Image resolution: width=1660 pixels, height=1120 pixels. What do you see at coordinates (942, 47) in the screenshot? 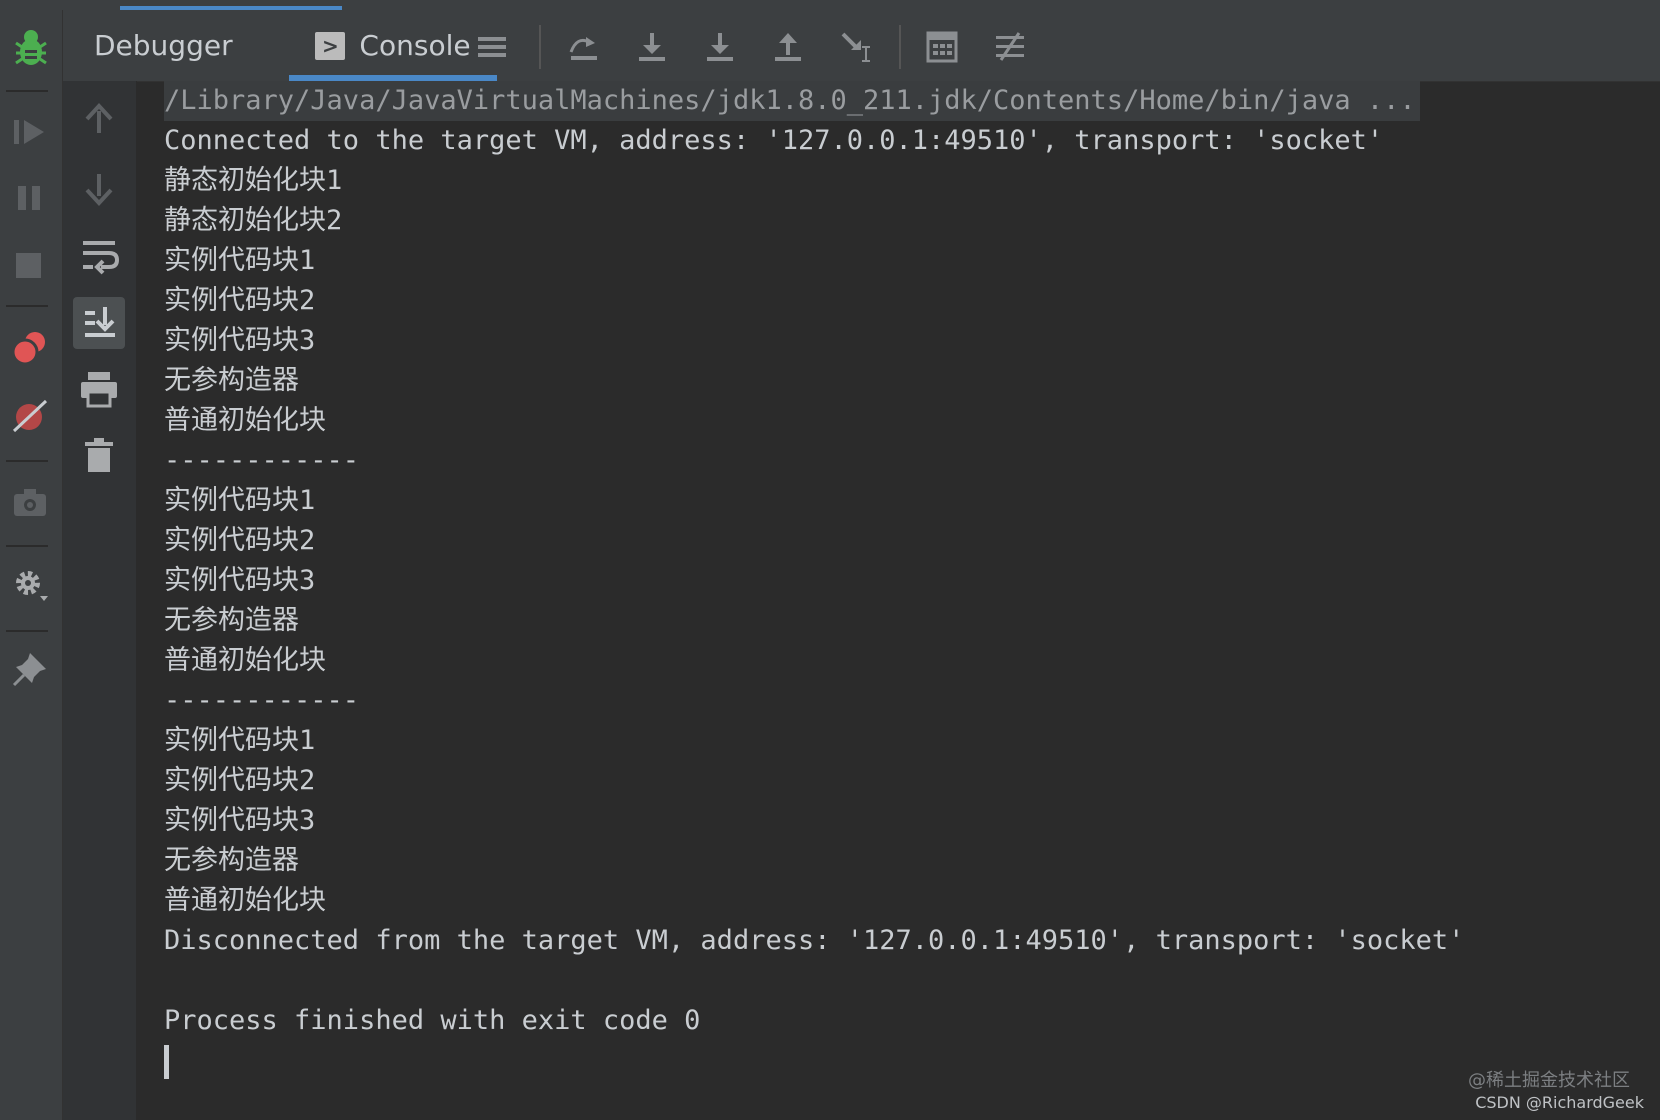
I see `evaluate-expression-icon` at bounding box center [942, 47].